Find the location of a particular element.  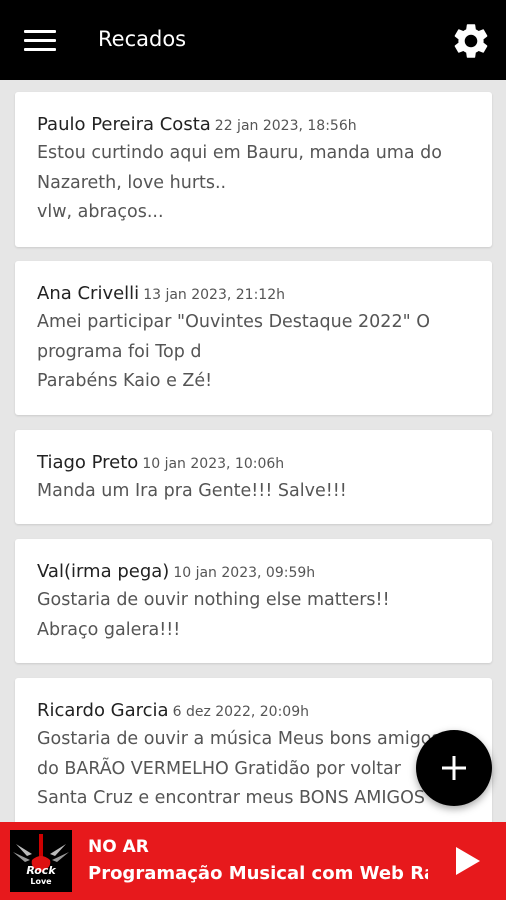

svg-text: Love is located at coordinates (41, 881).